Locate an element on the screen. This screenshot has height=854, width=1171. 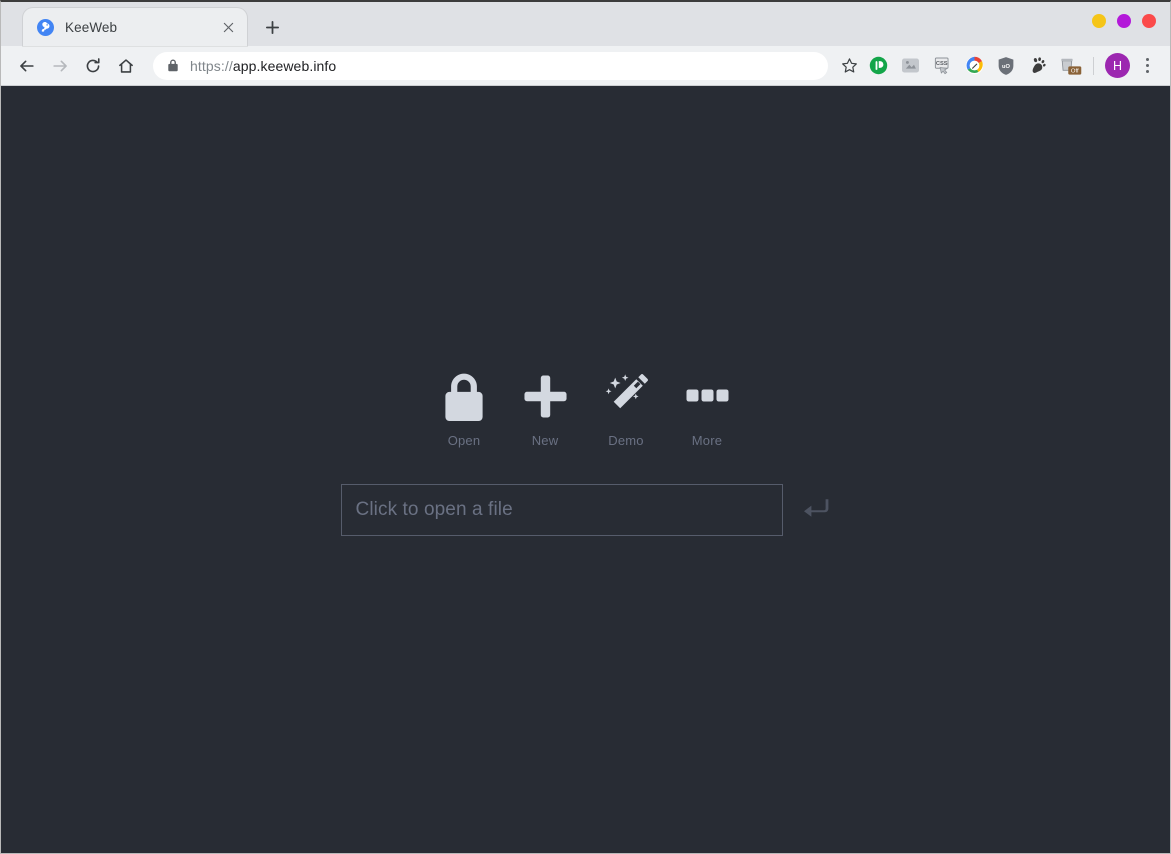
gnome-shell-integration-extension-icon is located at coordinates (1038, 66).